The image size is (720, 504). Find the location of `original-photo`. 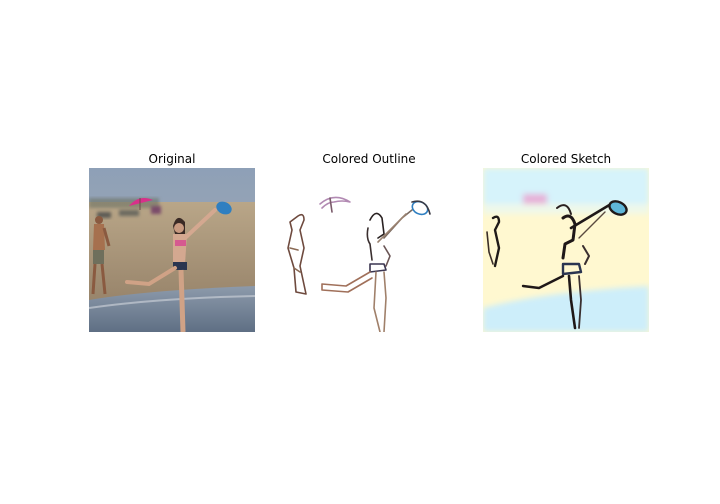

original-photo is located at coordinates (172, 250).